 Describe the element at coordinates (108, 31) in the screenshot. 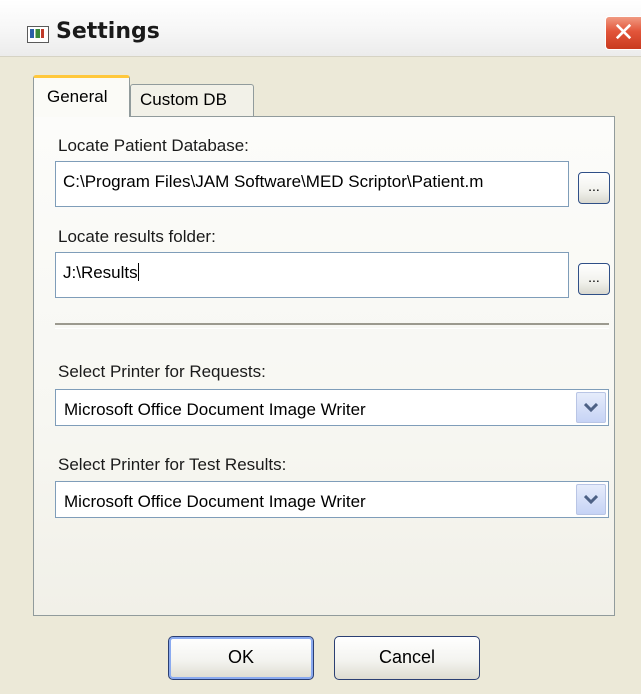

I see `window-title: Settings` at that location.